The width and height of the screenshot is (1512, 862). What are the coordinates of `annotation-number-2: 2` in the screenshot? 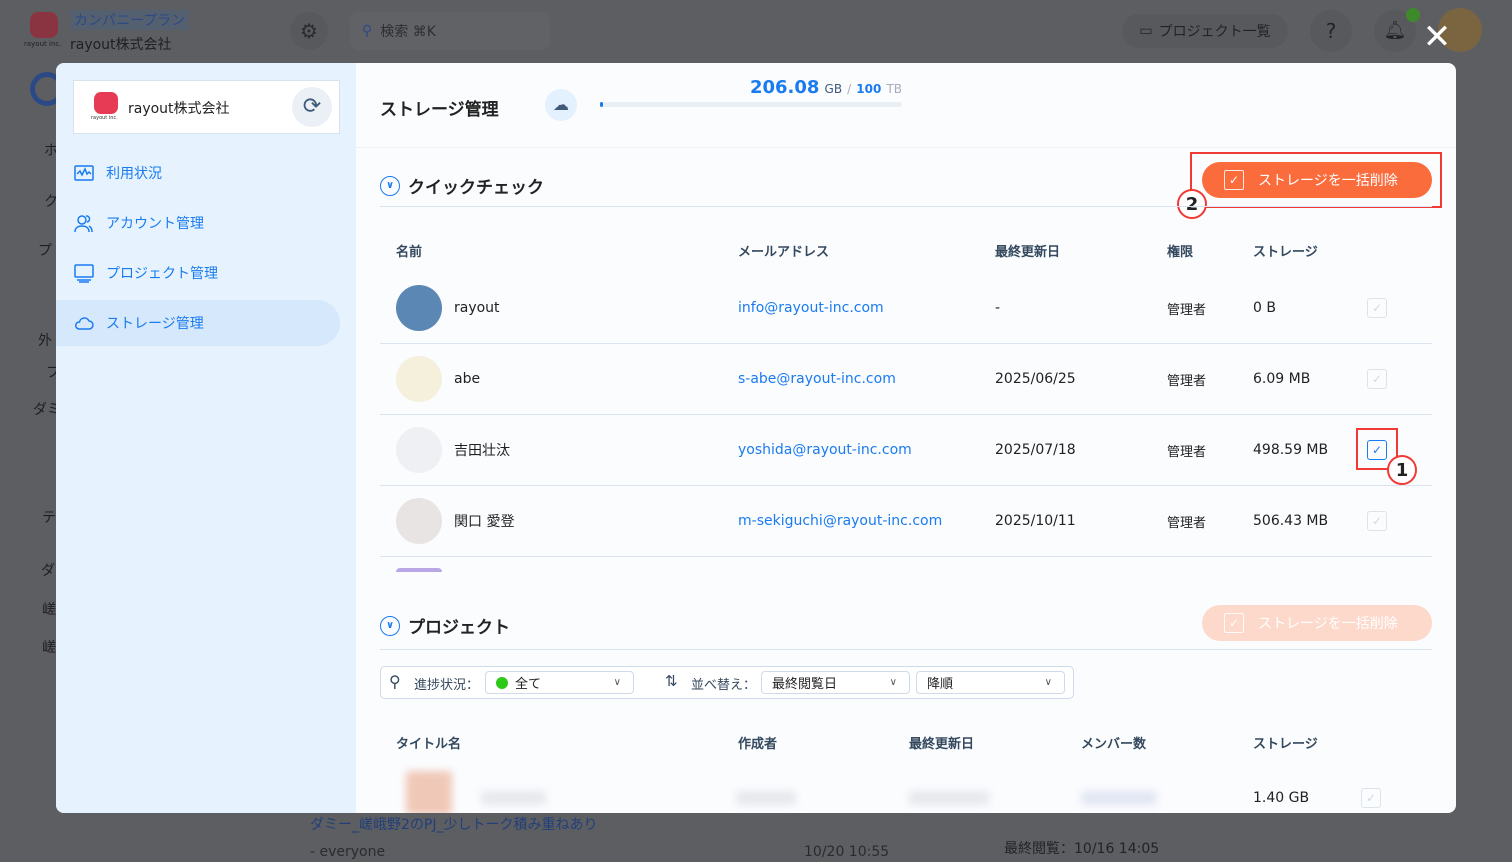 It's located at (1192, 204).